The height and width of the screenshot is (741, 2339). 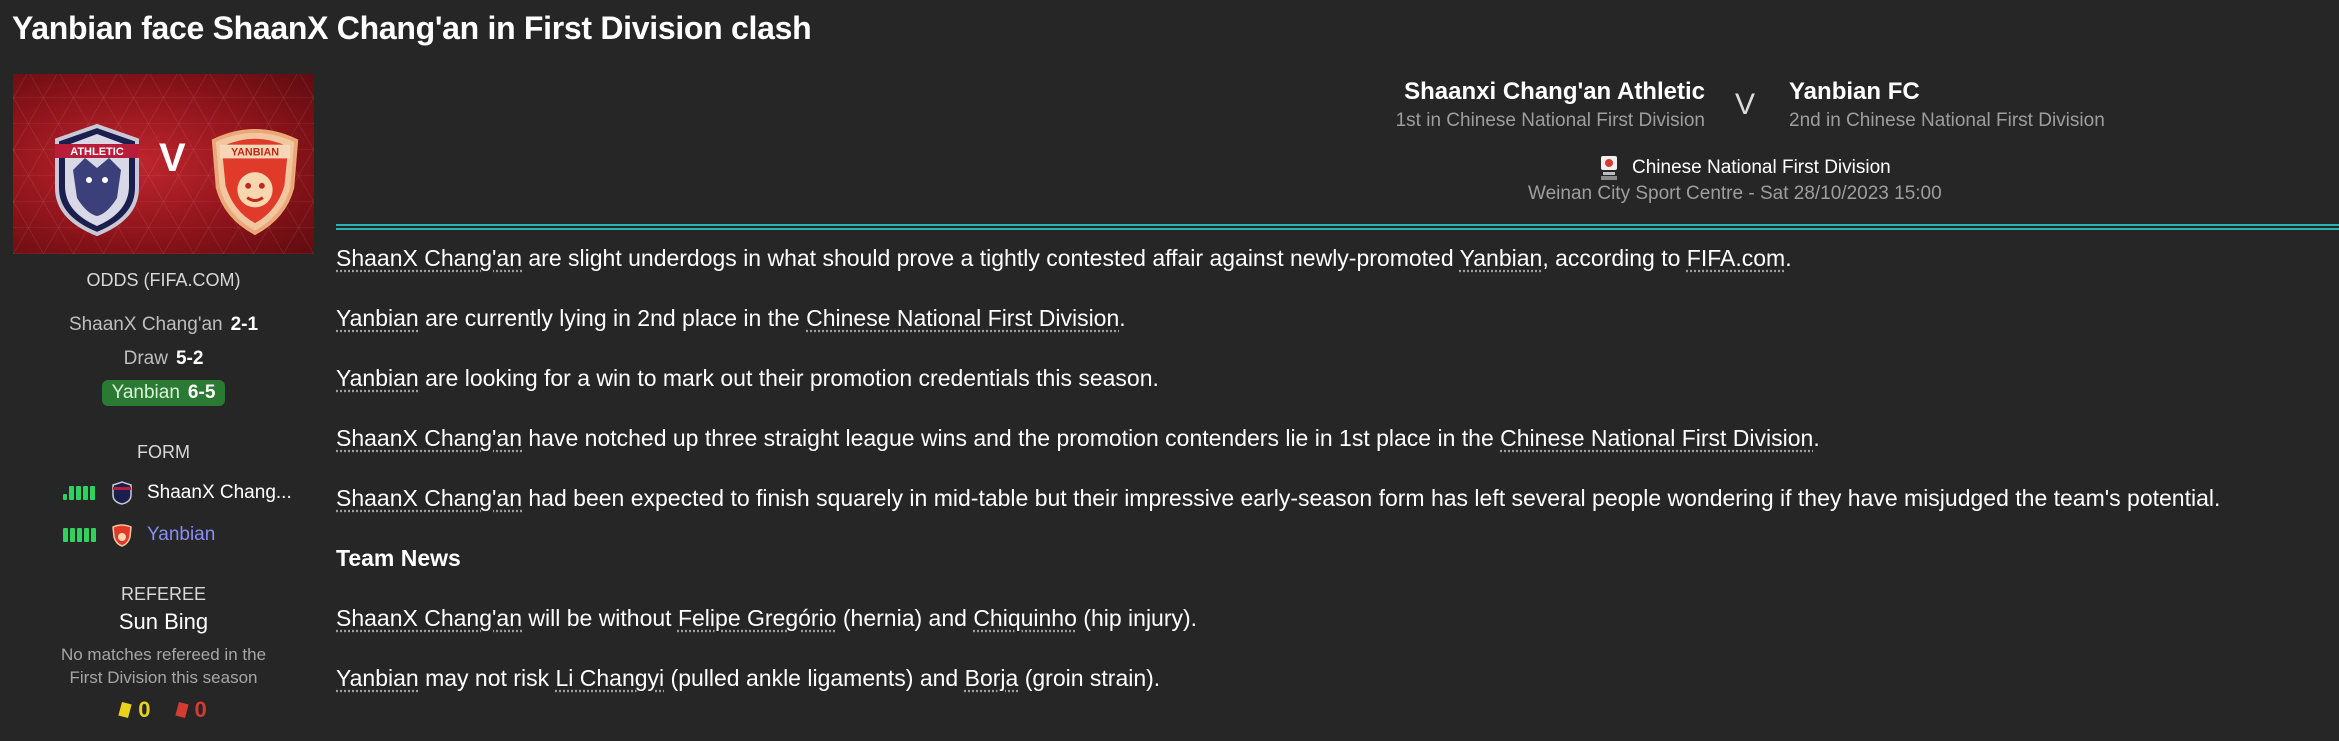 I want to click on referee-title: REFEREE, so click(x=163, y=594).